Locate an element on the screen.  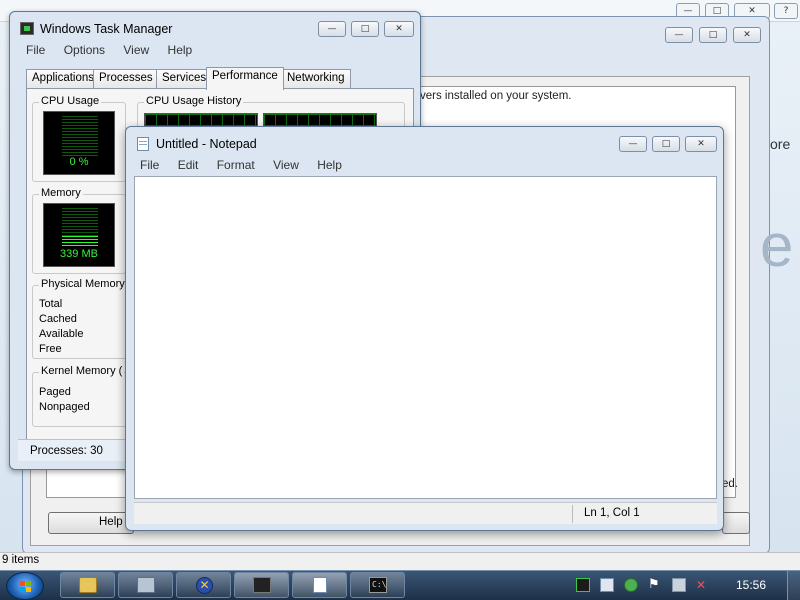
tm-minimize-button: — is located at coordinates (332, 29).